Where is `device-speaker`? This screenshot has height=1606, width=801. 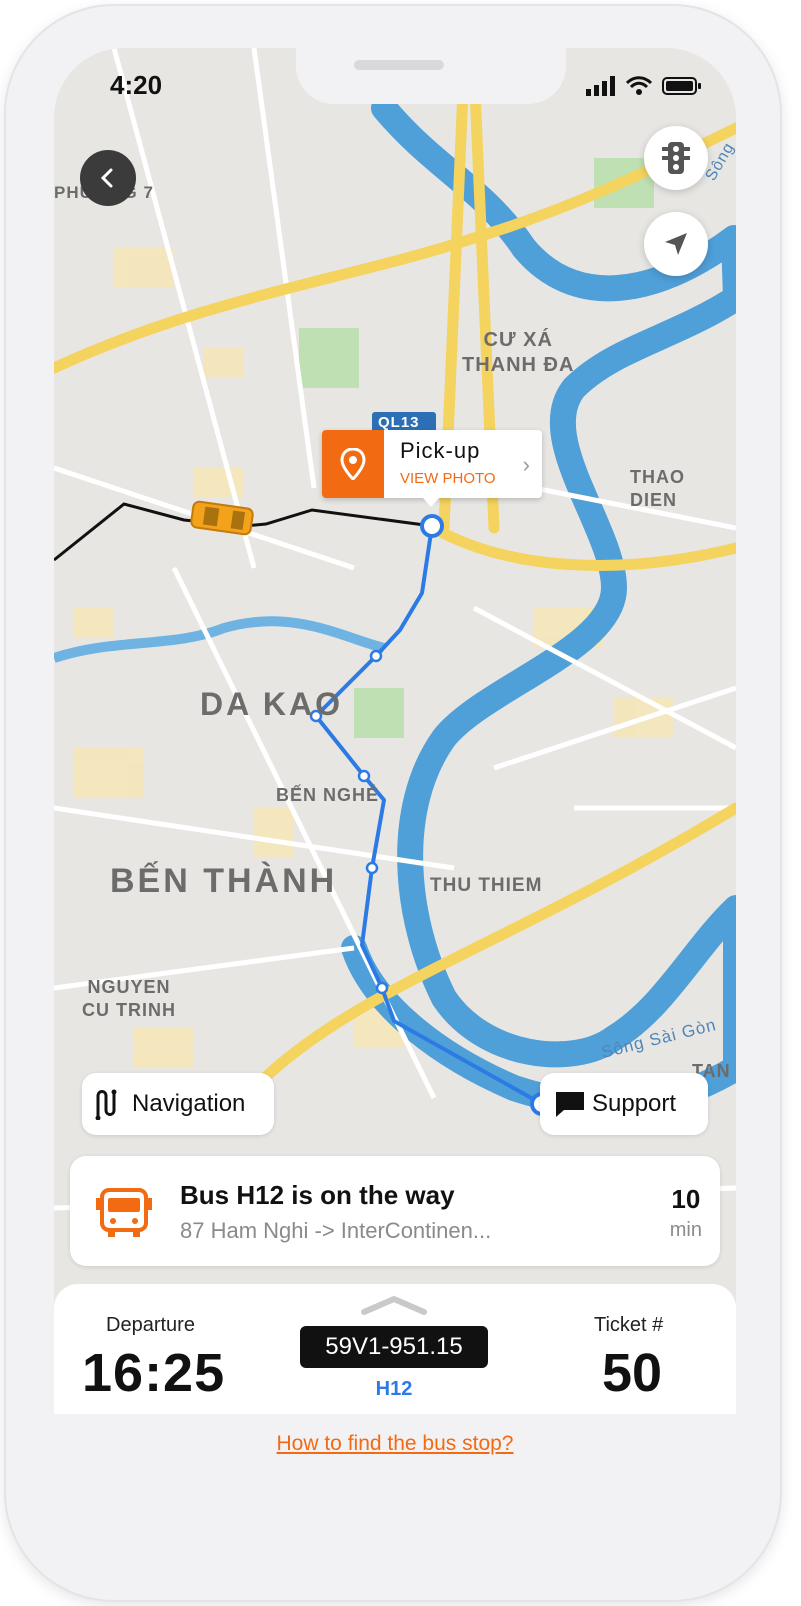 device-speaker is located at coordinates (399, 65).